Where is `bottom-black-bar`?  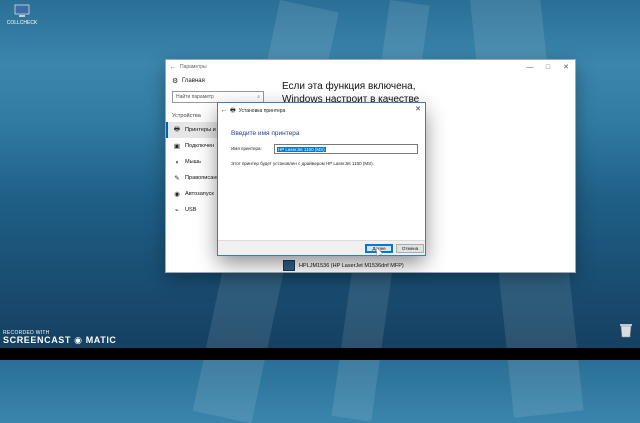 bottom-black-bar is located at coordinates (320, 354).